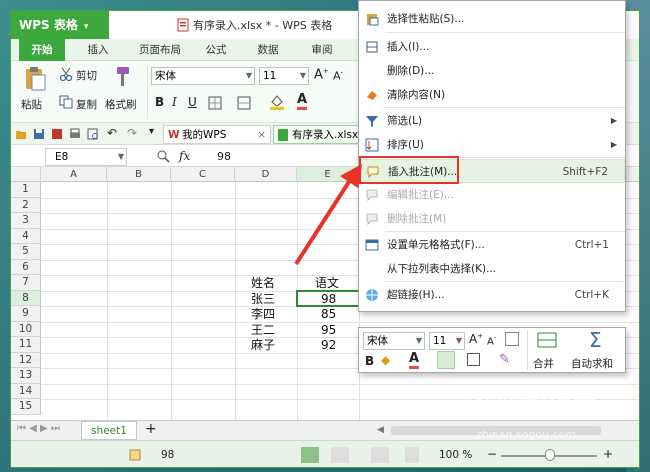 This screenshot has width=650, height=472. Describe the element at coordinates (26, 252) in the screenshot. I see `row-header: 5` at that location.